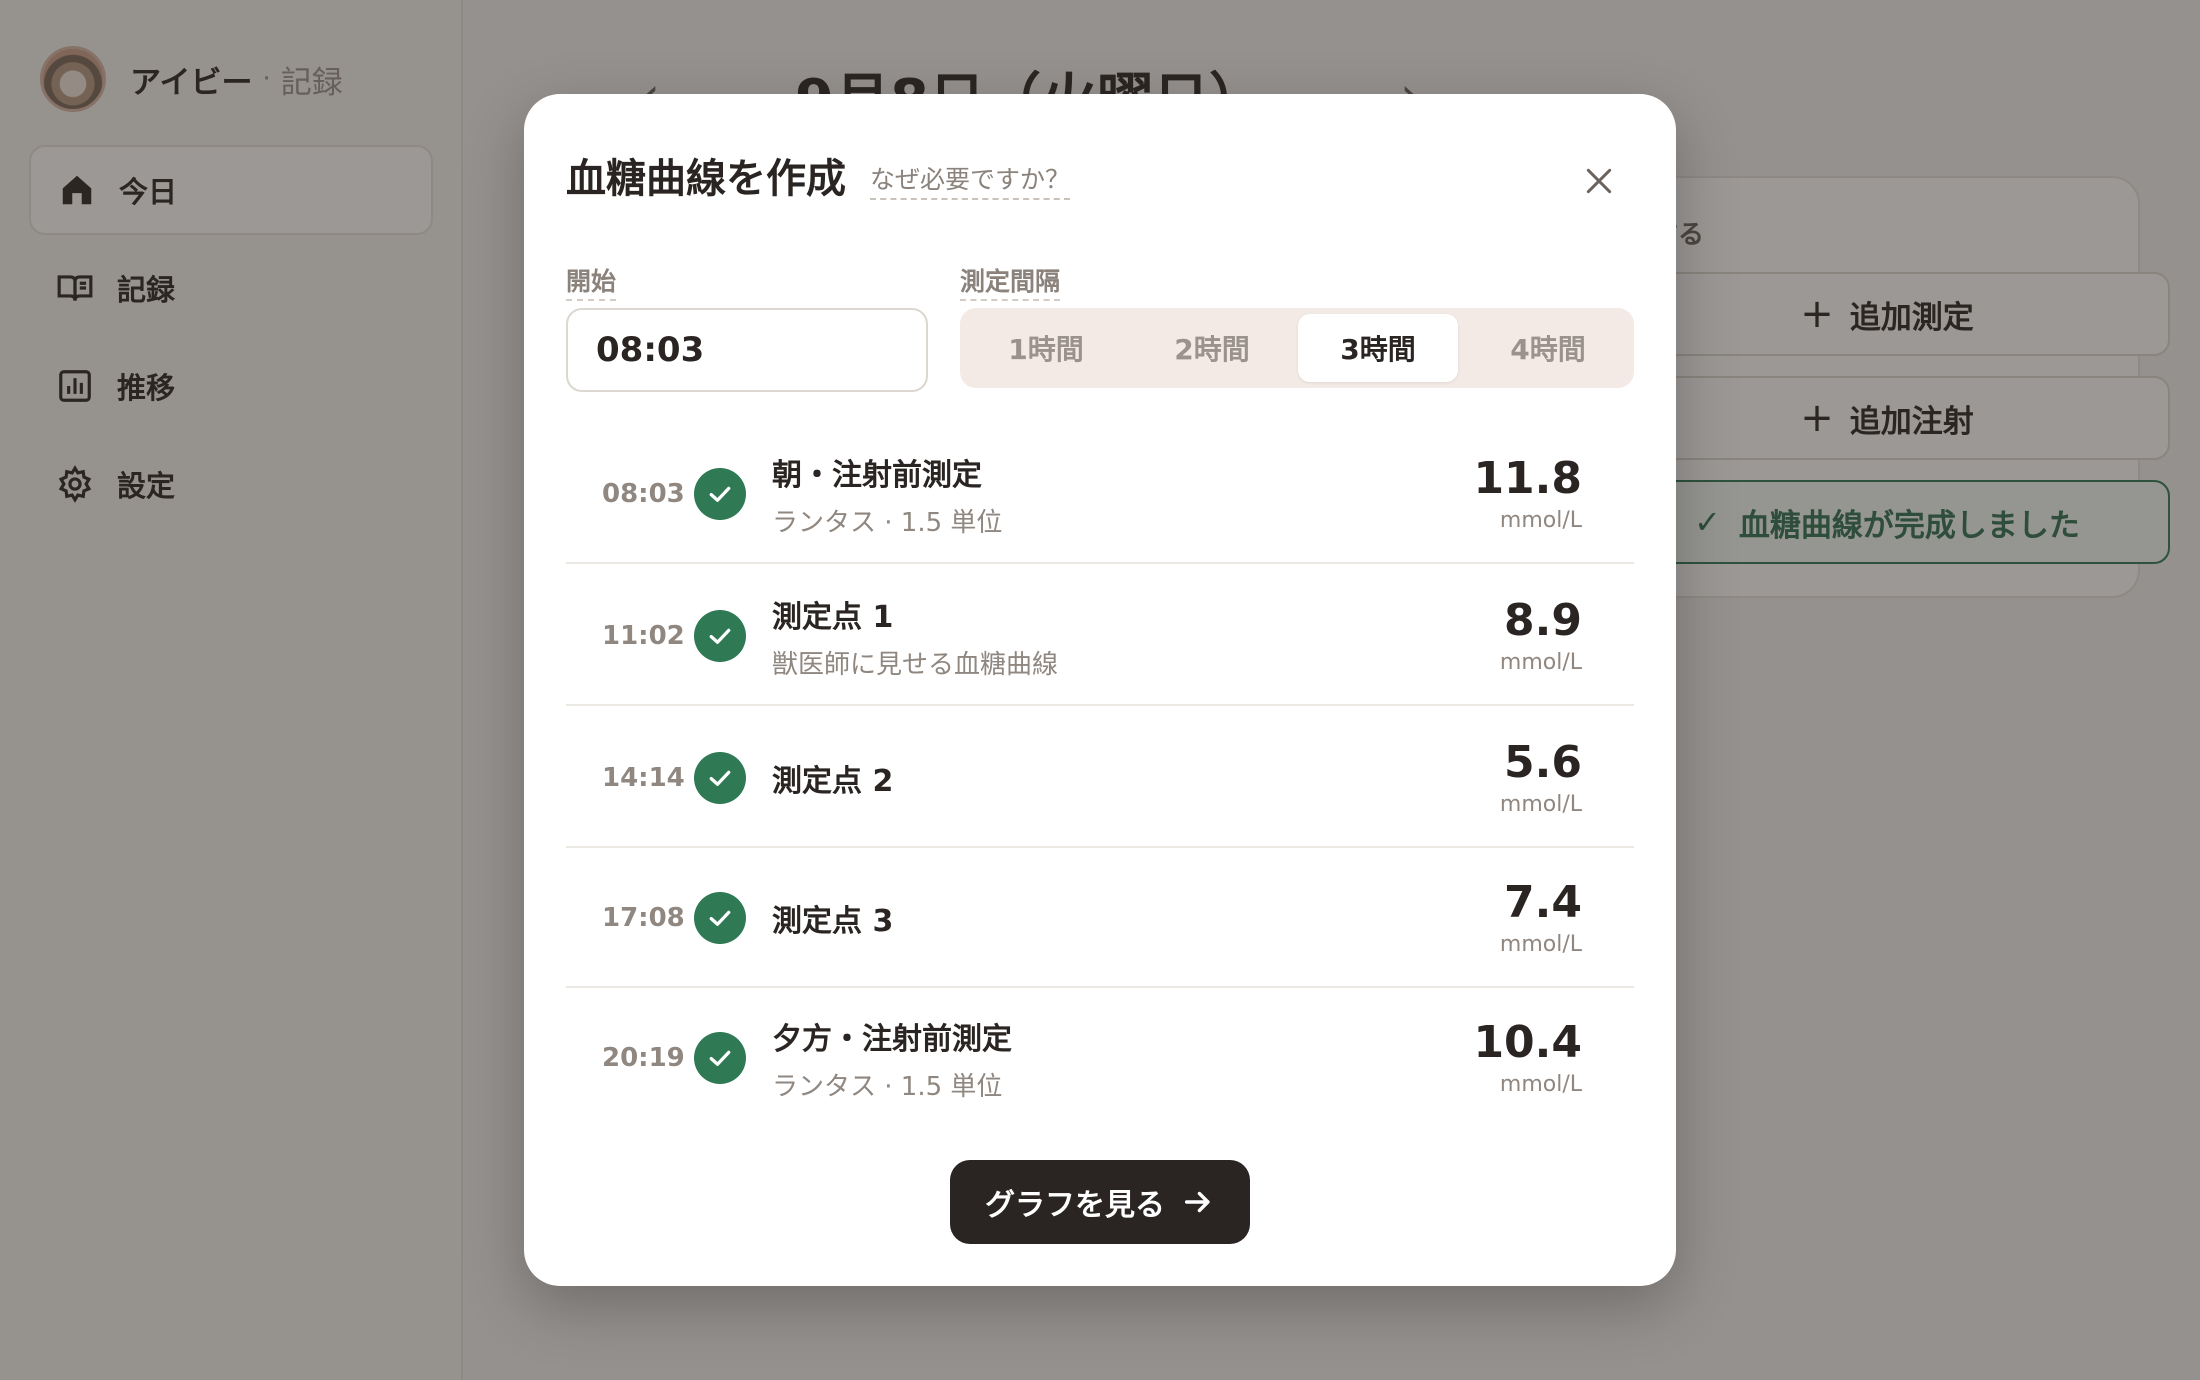 The width and height of the screenshot is (2200, 1380). What do you see at coordinates (1212, 348) in the screenshot?
I see `interval-option-2h: 2時間` at bounding box center [1212, 348].